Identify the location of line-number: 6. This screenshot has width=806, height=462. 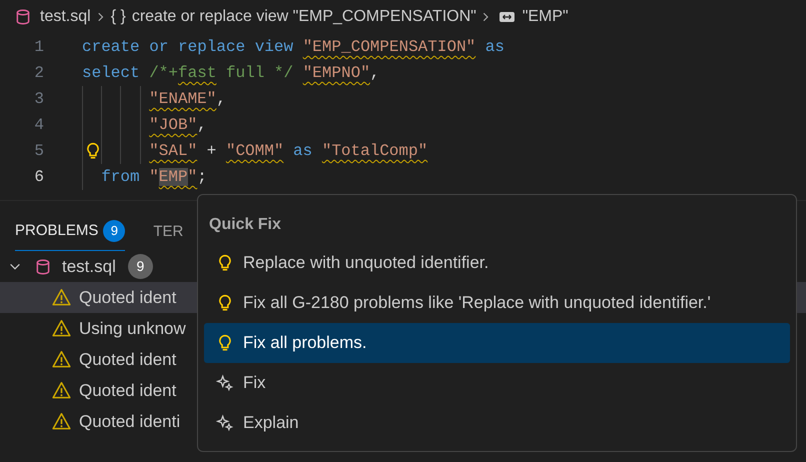
(38, 177).